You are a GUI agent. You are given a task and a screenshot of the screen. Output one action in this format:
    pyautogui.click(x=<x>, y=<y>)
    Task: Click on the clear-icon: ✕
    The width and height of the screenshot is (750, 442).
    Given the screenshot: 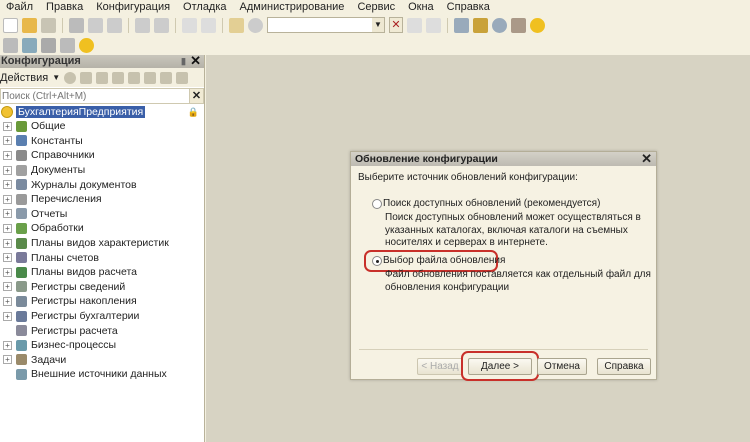 What is the action you would take?
    pyautogui.click(x=196, y=96)
    